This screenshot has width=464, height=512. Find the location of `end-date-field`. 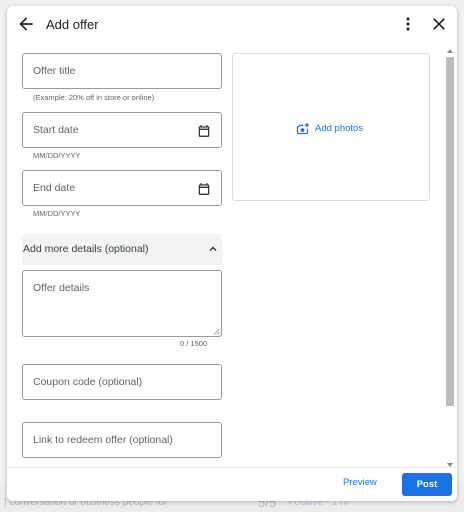

end-date-field is located at coordinates (122, 188).